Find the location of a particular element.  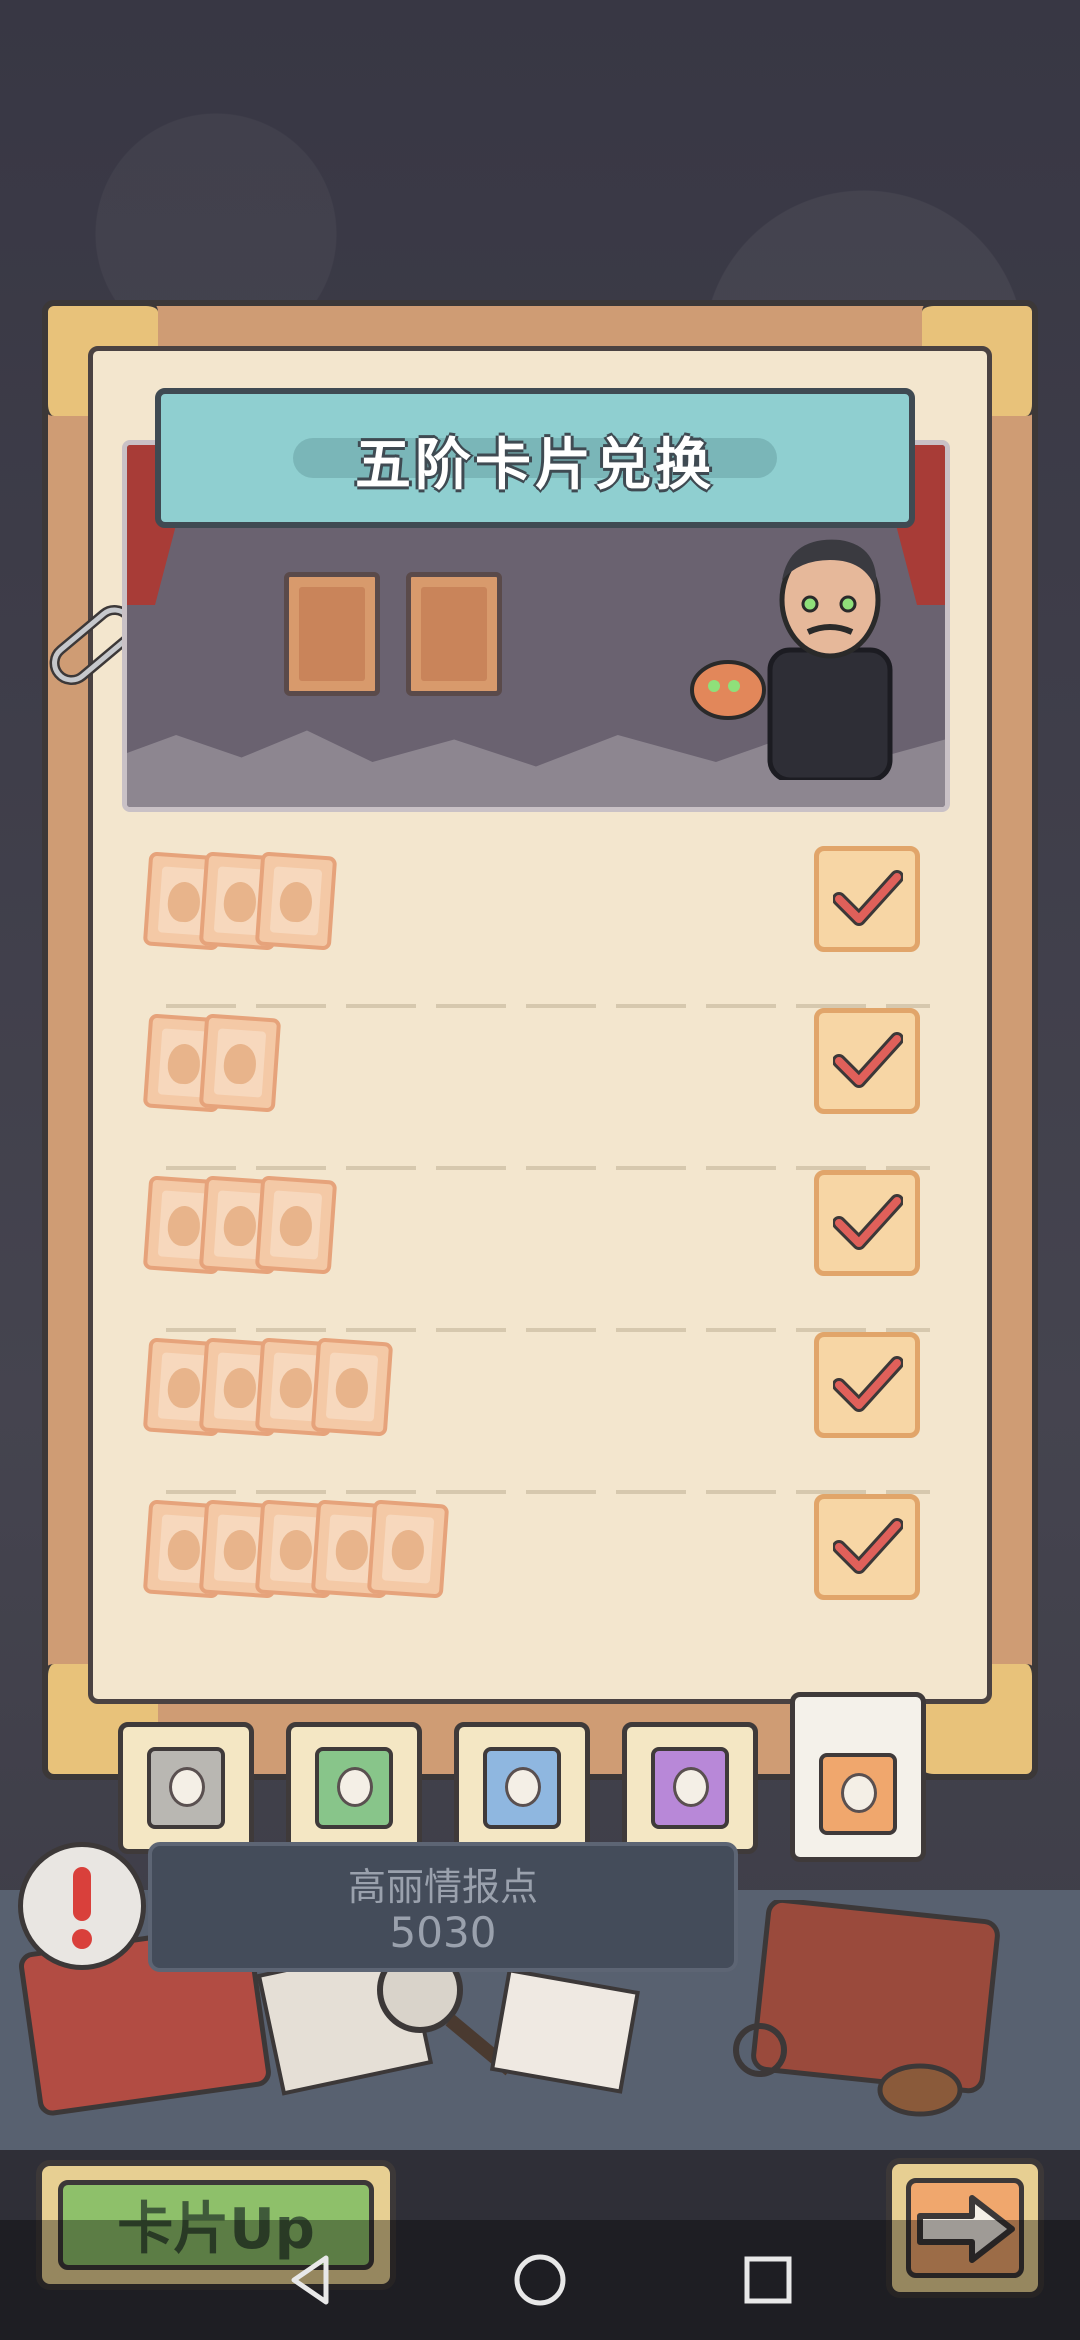

home-circle-icon is located at coordinates (540, 2280).